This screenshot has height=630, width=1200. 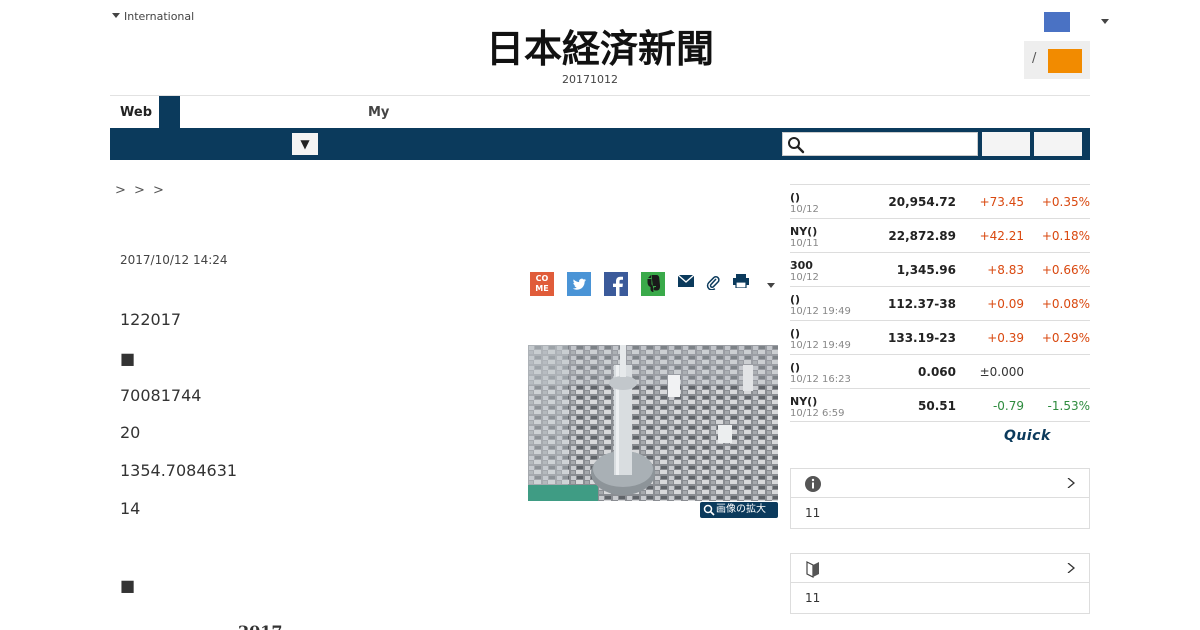 I want to click on market-percent: +0.18%, so click(x=1065, y=236).